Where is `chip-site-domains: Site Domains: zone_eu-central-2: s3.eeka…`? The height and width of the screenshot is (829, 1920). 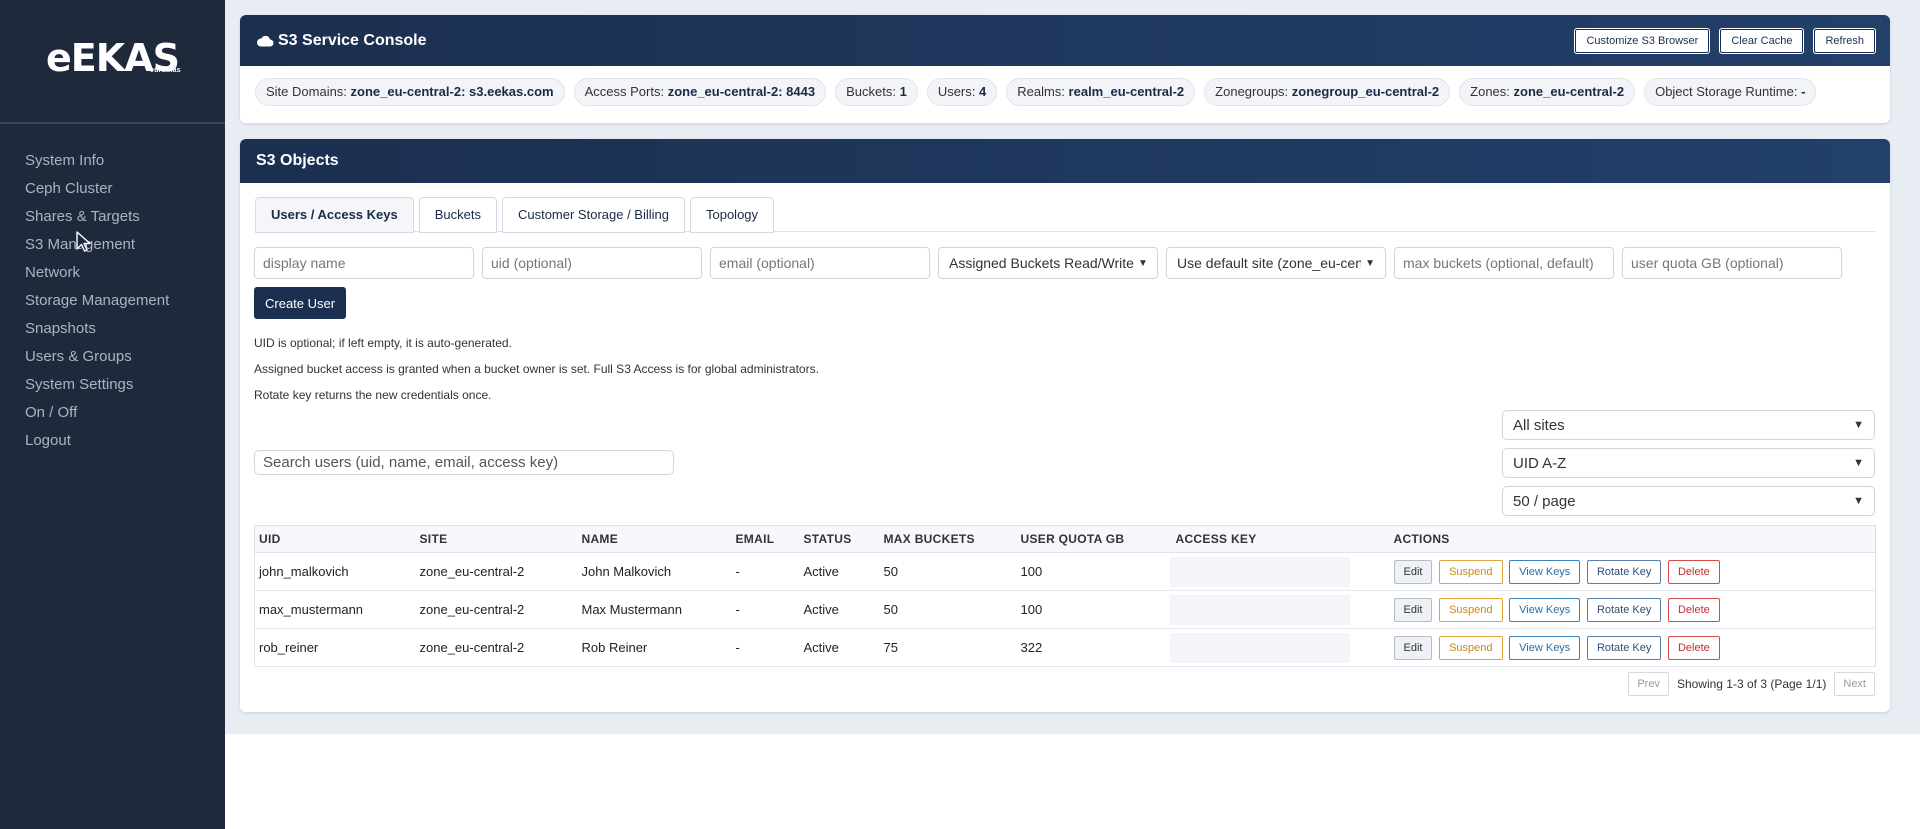 chip-site-domains: Site Domains: zone_eu-central-2: s3.eeka… is located at coordinates (410, 92).